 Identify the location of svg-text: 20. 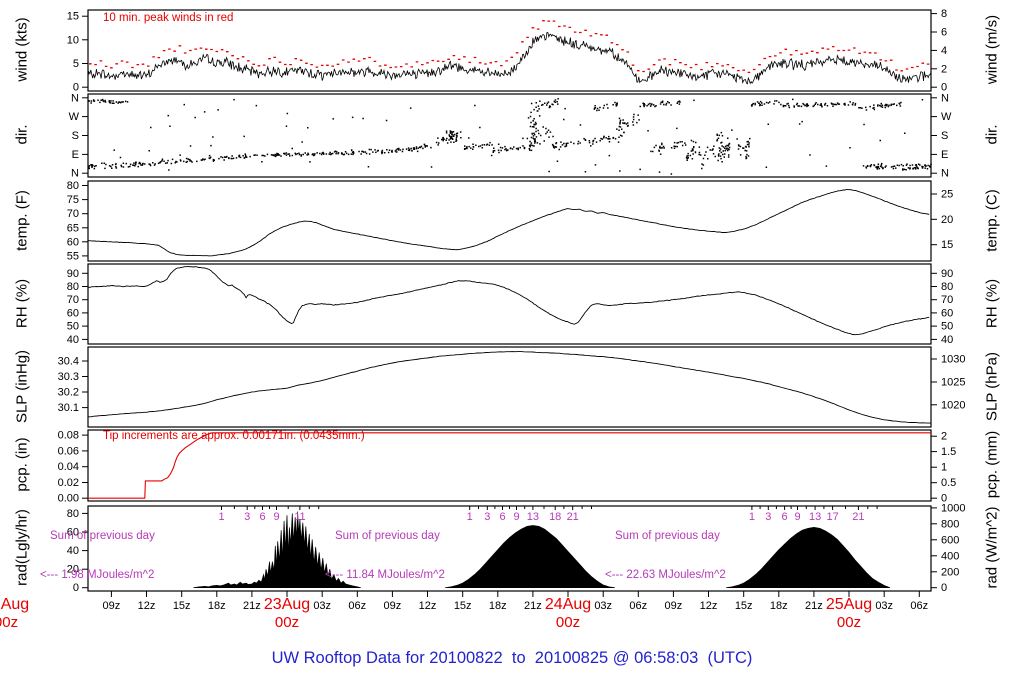
(947, 220).